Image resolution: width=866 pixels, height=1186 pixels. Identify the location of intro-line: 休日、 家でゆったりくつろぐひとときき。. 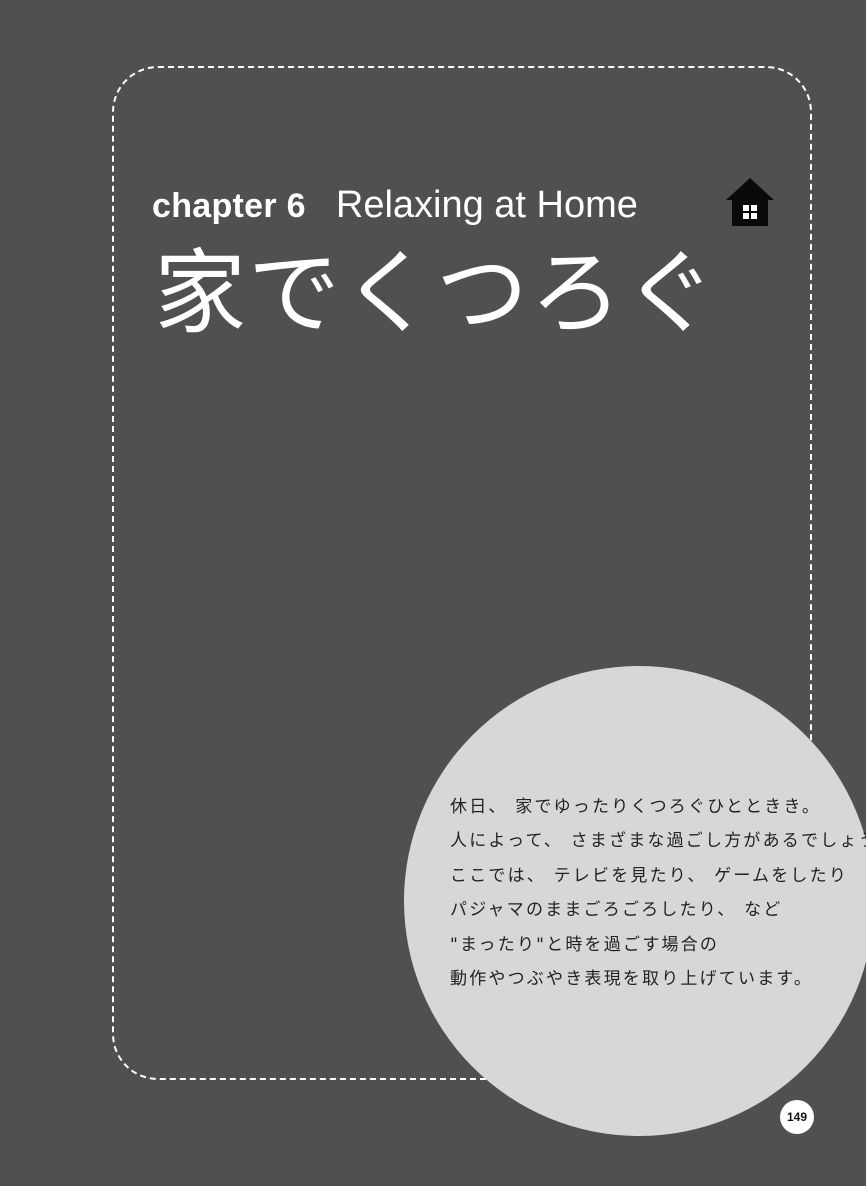
(636, 807).